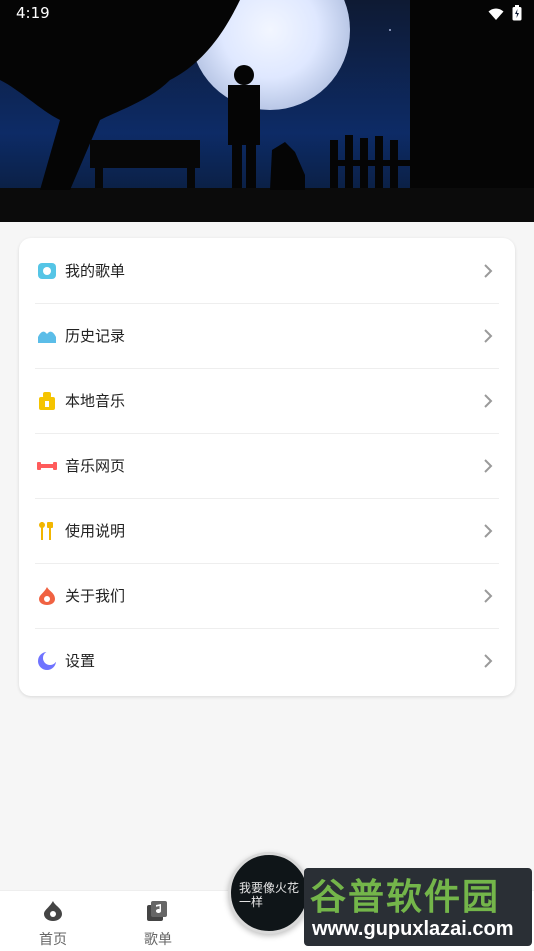 This screenshot has height=951, width=534. Describe the element at coordinates (95, 336) in the screenshot. I see `menu-item-label: 历史记录` at that location.